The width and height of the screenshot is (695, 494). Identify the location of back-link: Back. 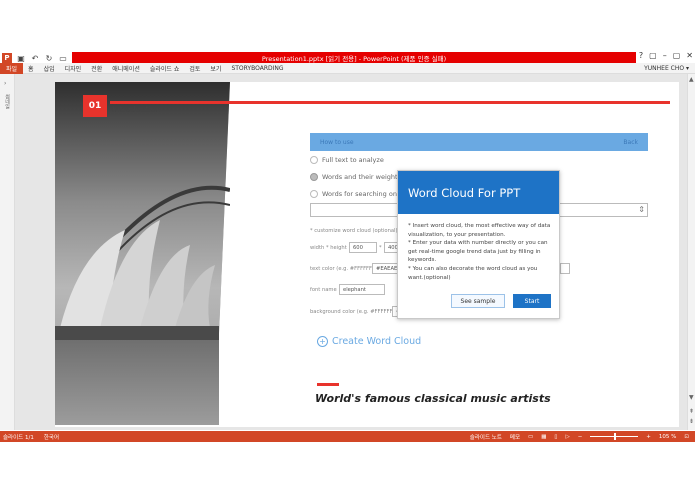
(630, 142).